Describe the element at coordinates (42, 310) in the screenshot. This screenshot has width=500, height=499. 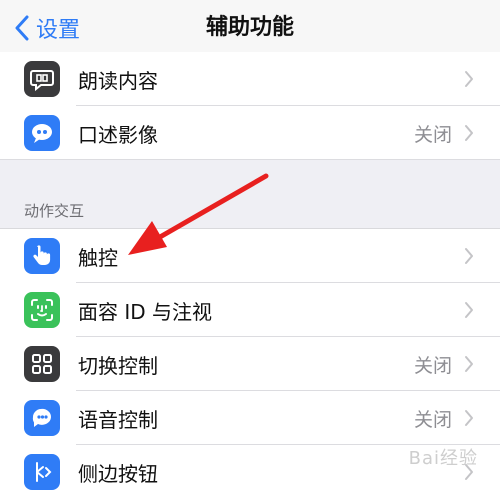
I see `face-id-icon` at that location.